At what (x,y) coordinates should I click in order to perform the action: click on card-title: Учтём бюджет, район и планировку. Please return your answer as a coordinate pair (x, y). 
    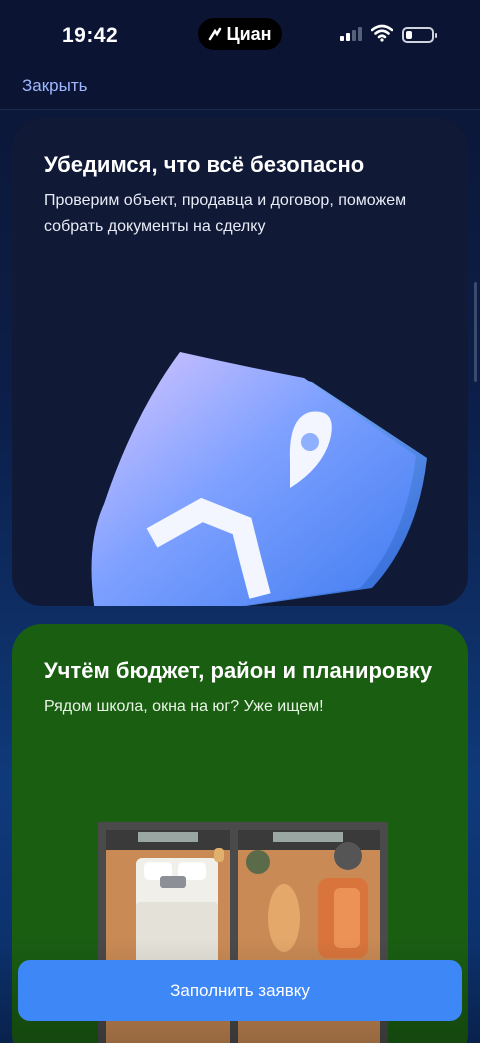
    Looking at the image, I should click on (238, 670).